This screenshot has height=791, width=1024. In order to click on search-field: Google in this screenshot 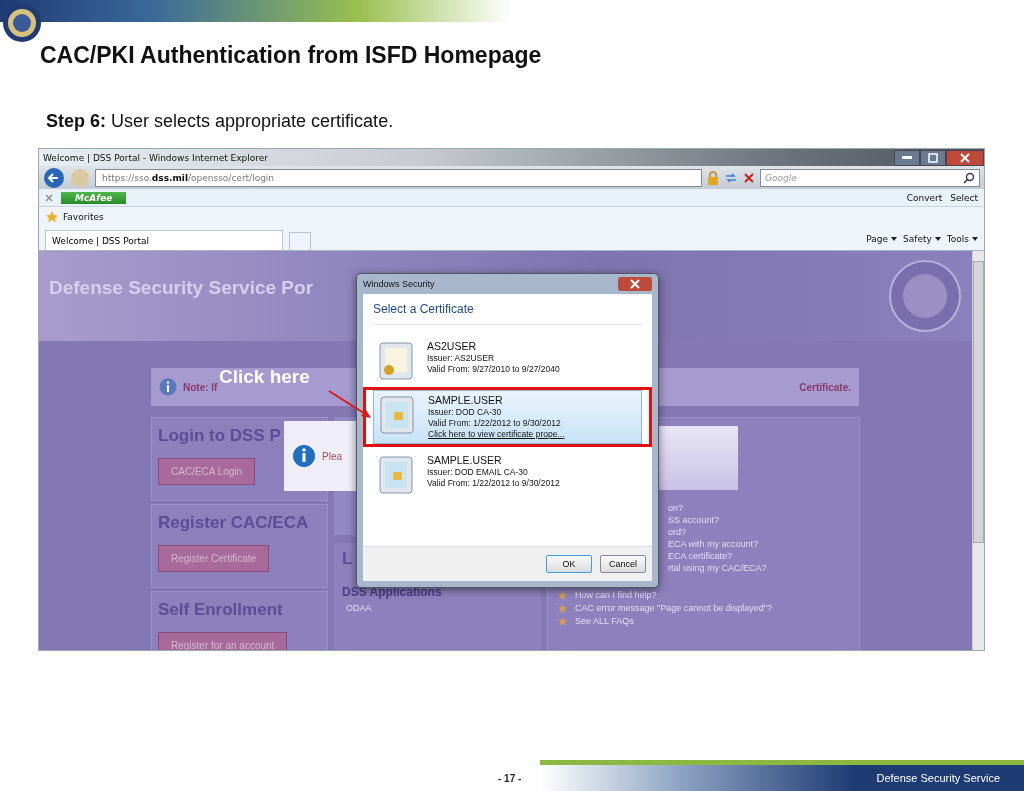, I will do `click(870, 177)`.